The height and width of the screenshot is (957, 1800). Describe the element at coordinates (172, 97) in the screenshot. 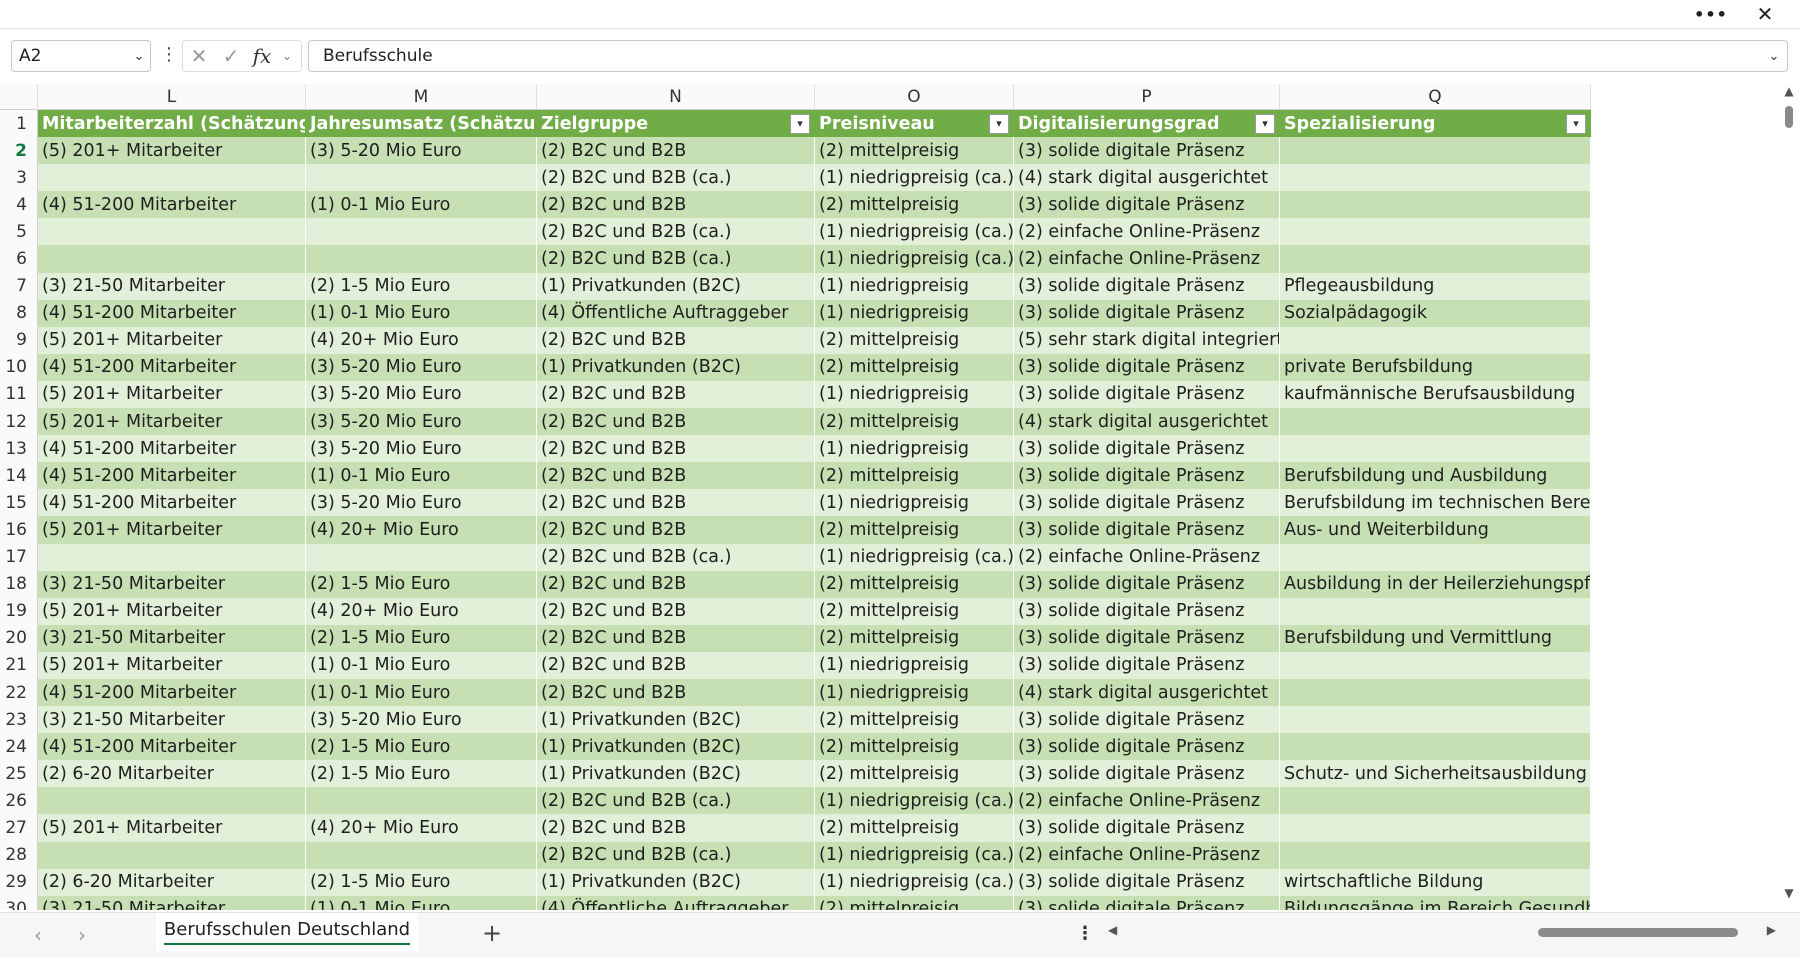

I see `column-header-l: L` at that location.